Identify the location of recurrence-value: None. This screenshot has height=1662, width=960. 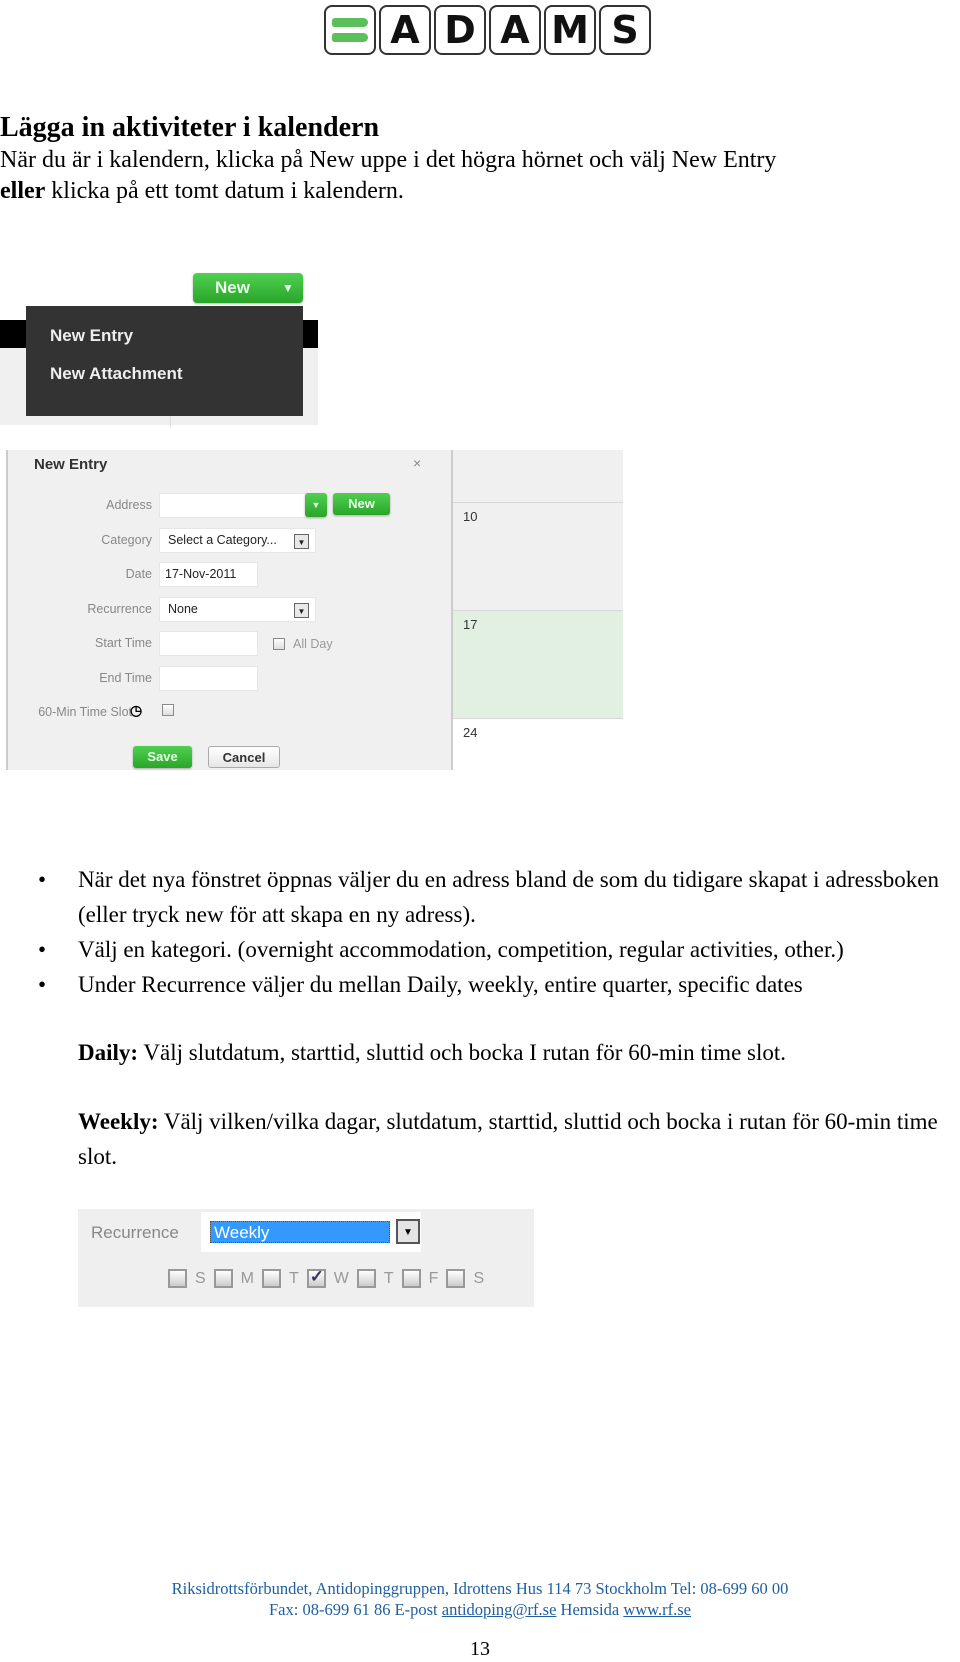
(183, 609).